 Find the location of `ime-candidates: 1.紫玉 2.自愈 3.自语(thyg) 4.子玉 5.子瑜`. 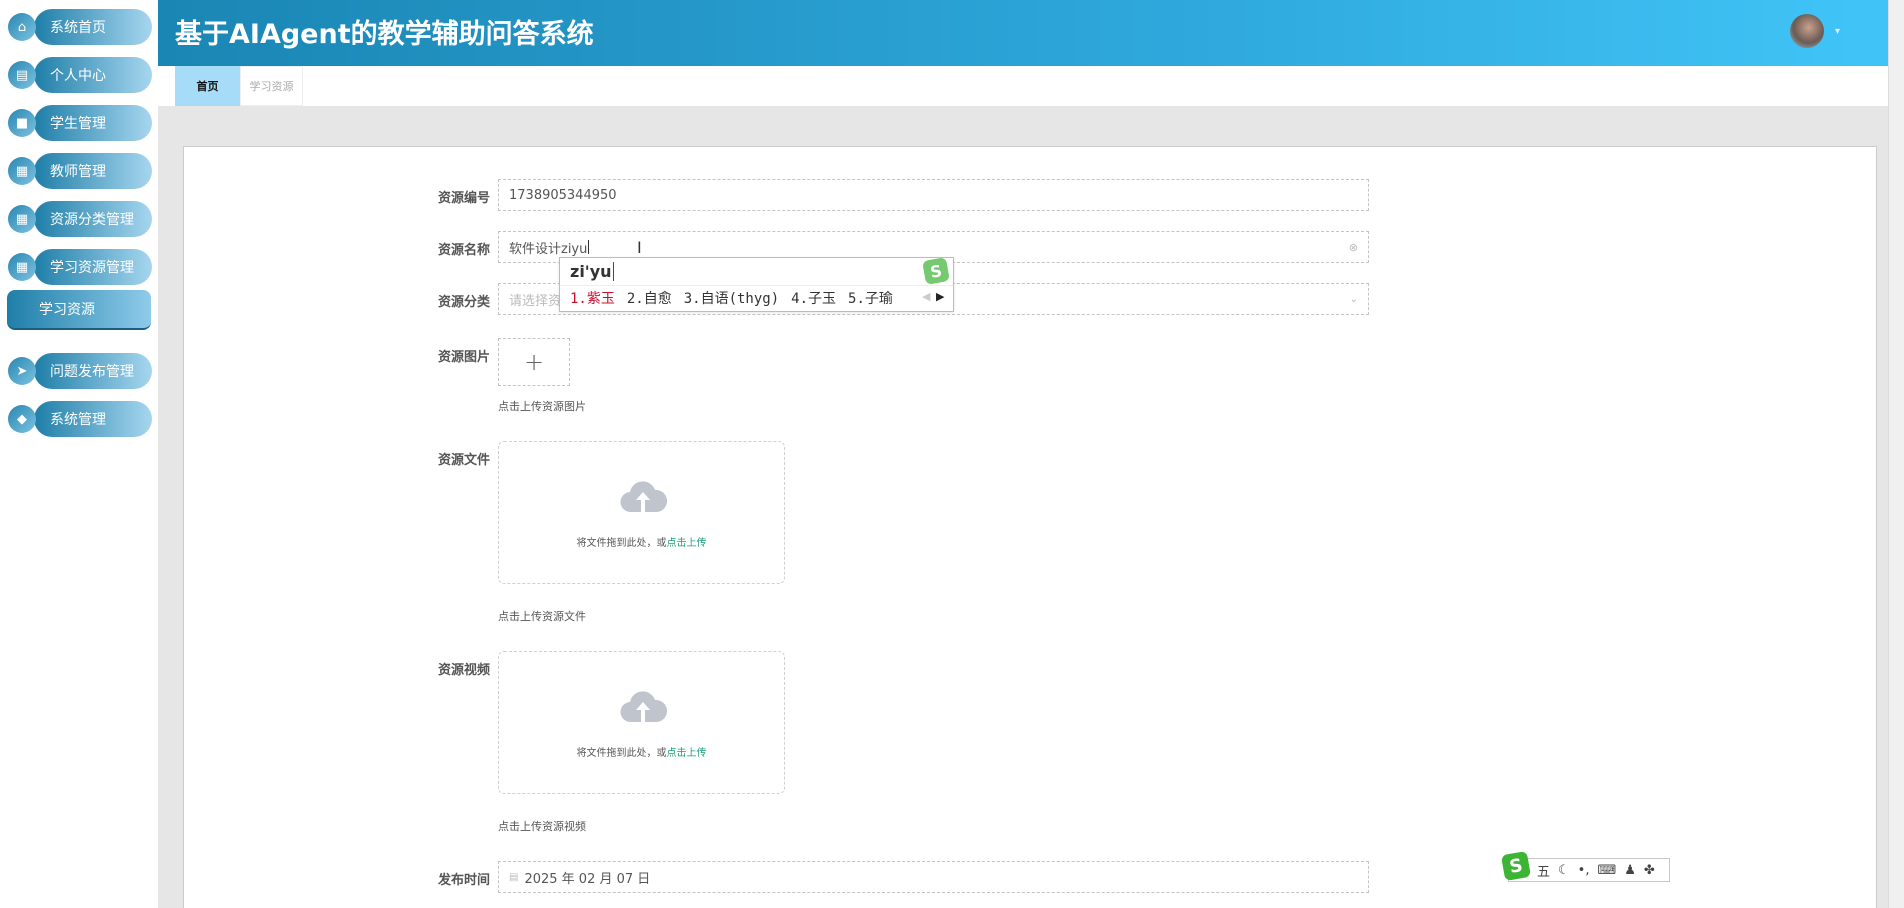

ime-candidates: 1.紫玉 2.自愈 3.自语(thyg) 4.子玉 5.子瑜 is located at coordinates (737, 298).